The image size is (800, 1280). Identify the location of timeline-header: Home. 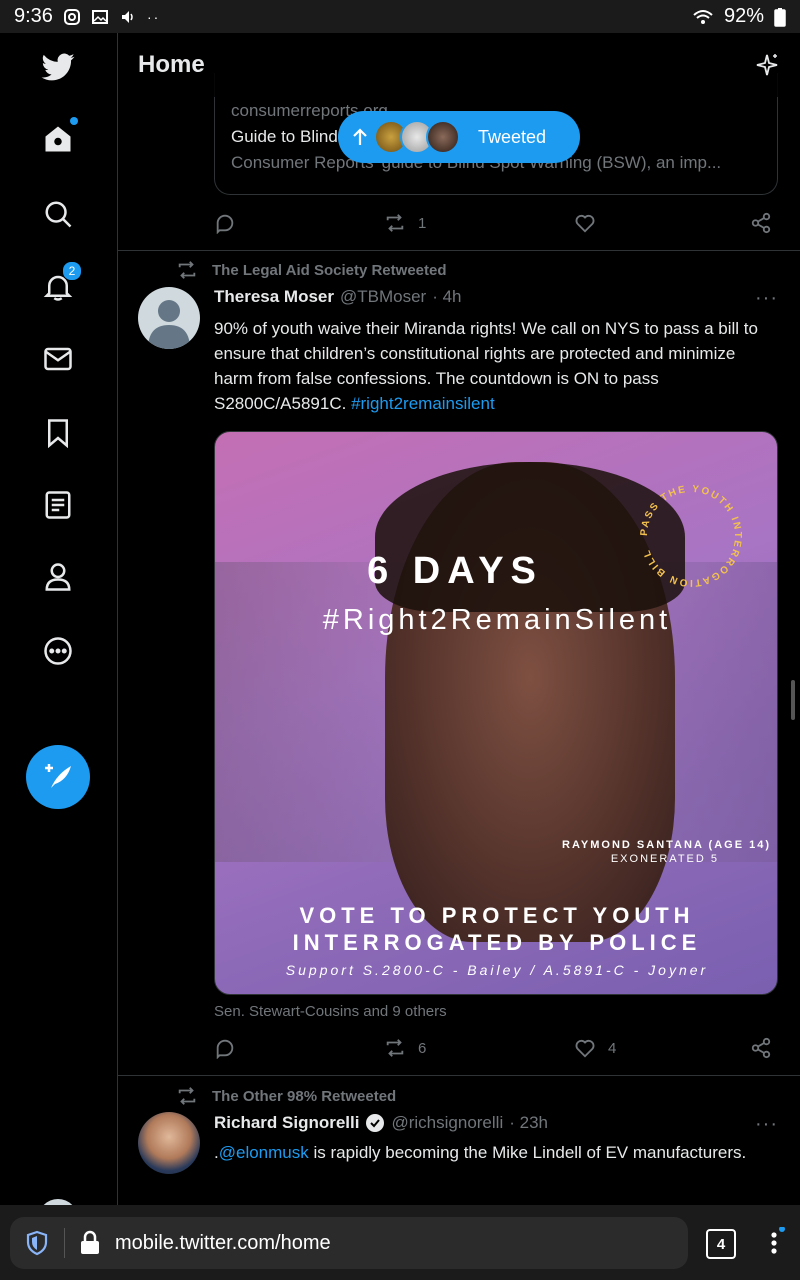
(459, 65).